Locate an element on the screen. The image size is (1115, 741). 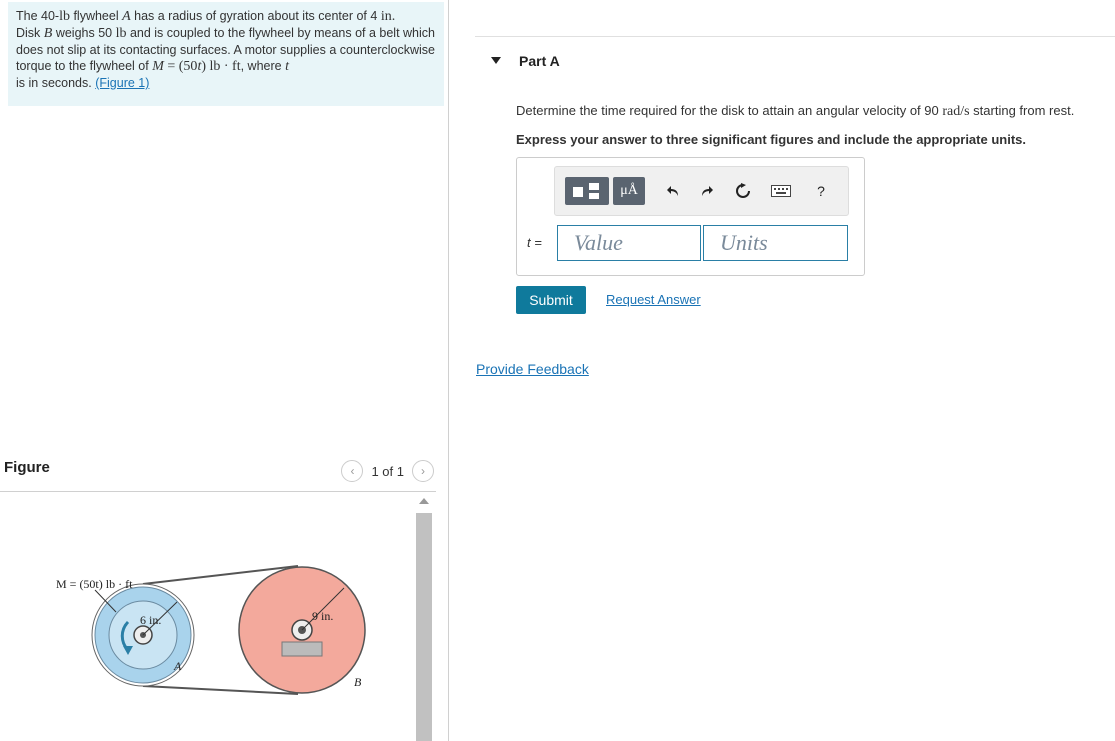
figure-pager: ‹ 1 of 1 › is located at coordinates (387, 471).